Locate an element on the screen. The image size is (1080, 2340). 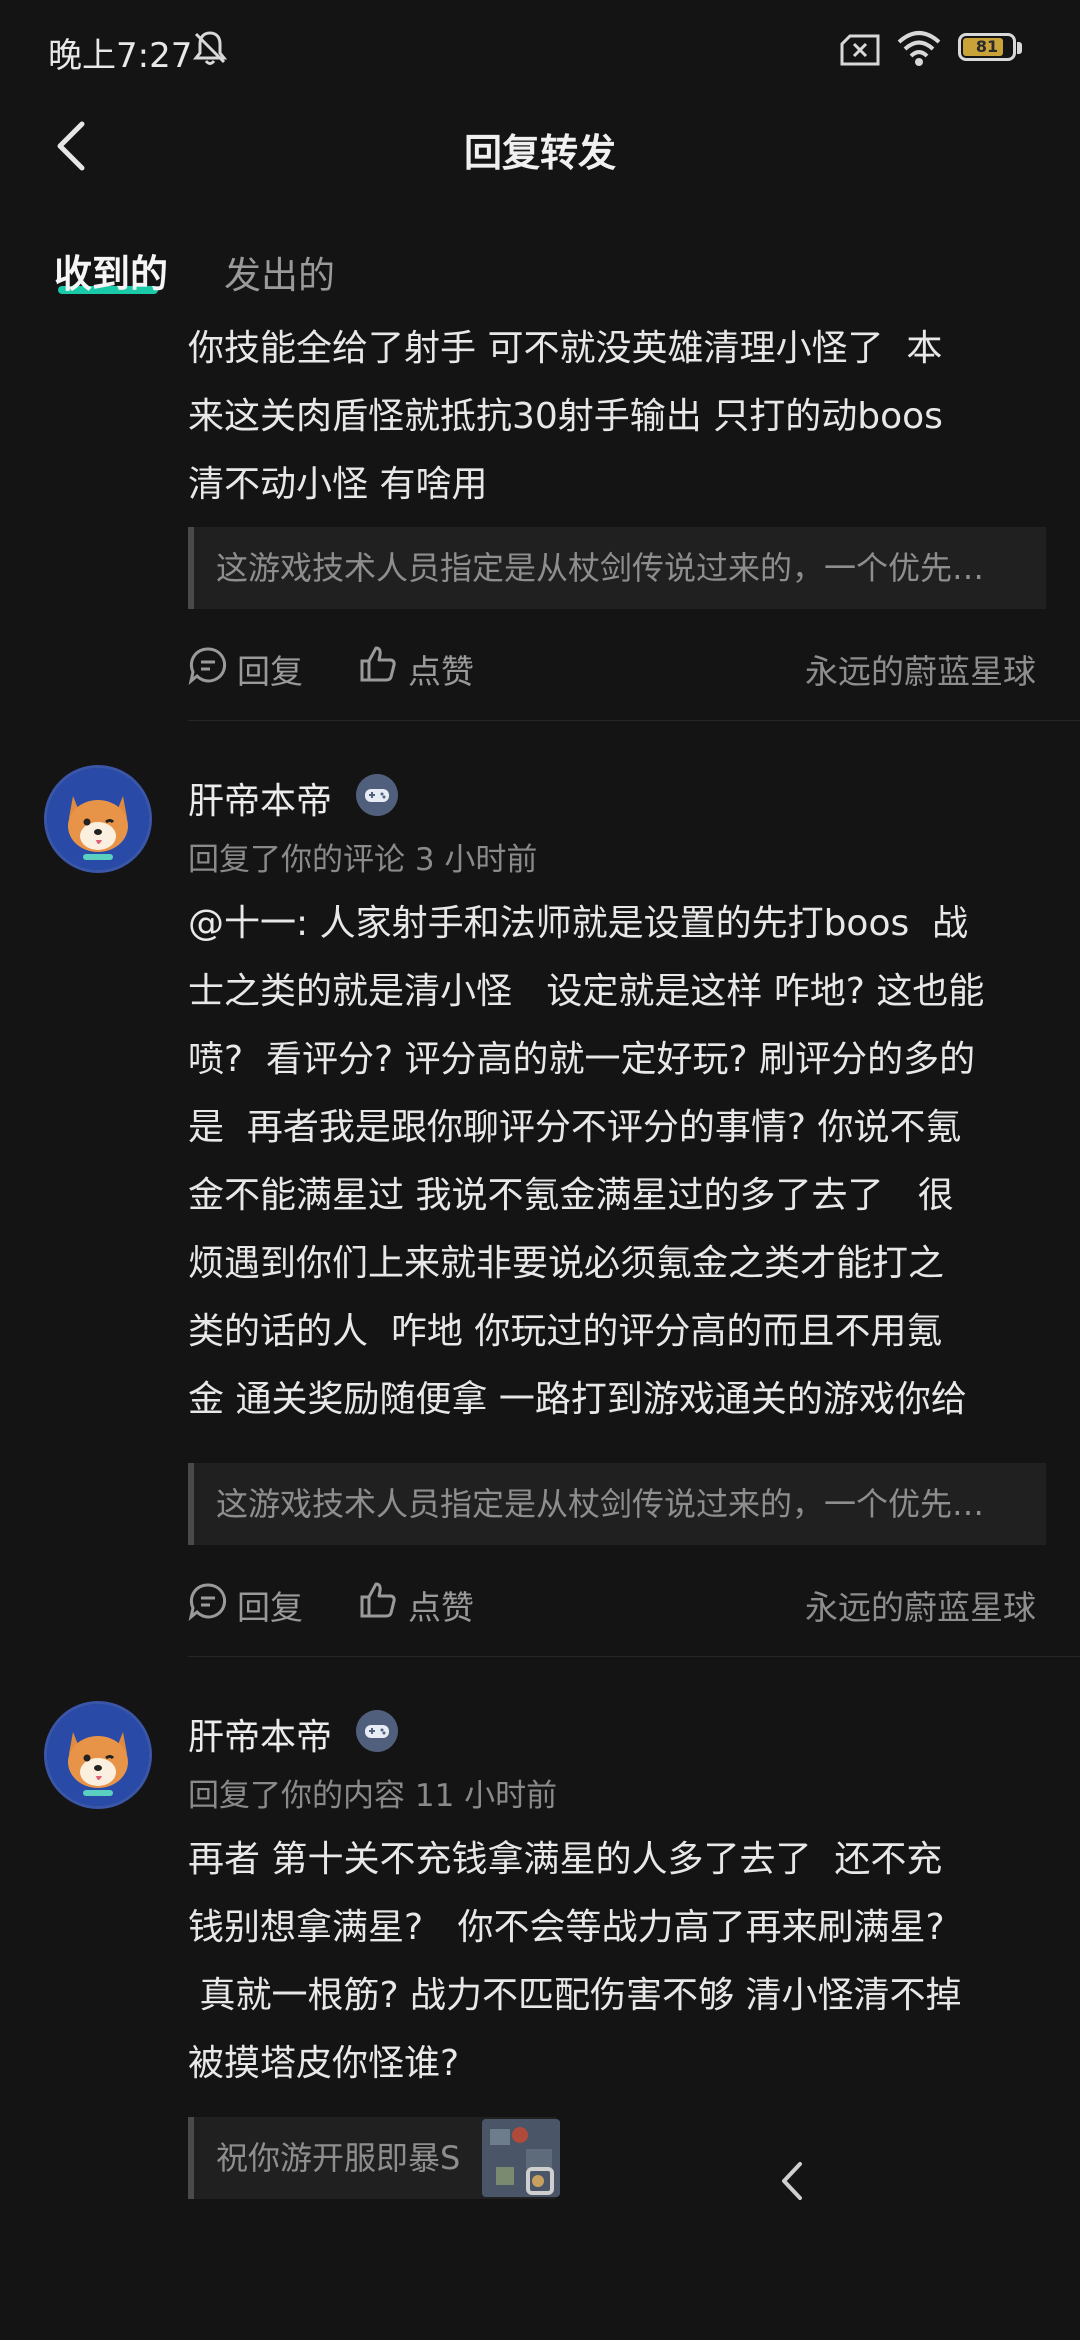
battery-icon: 81 is located at coordinates (991, 49).